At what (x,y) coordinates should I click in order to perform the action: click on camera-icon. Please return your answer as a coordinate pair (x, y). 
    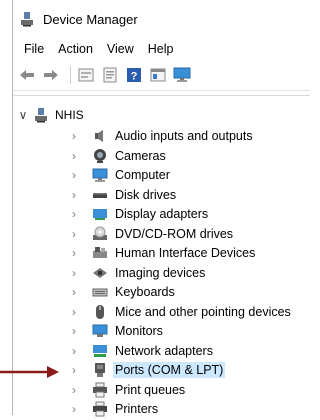
    Looking at the image, I should click on (100, 156).